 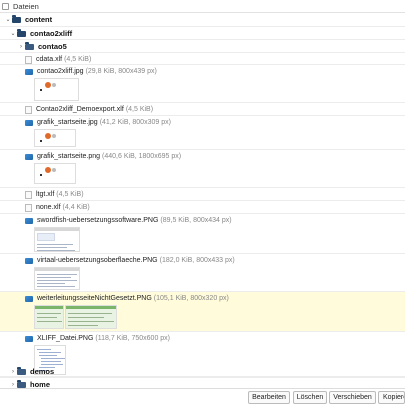 I want to click on file-name: ltgt.xlf, so click(x=45, y=194).